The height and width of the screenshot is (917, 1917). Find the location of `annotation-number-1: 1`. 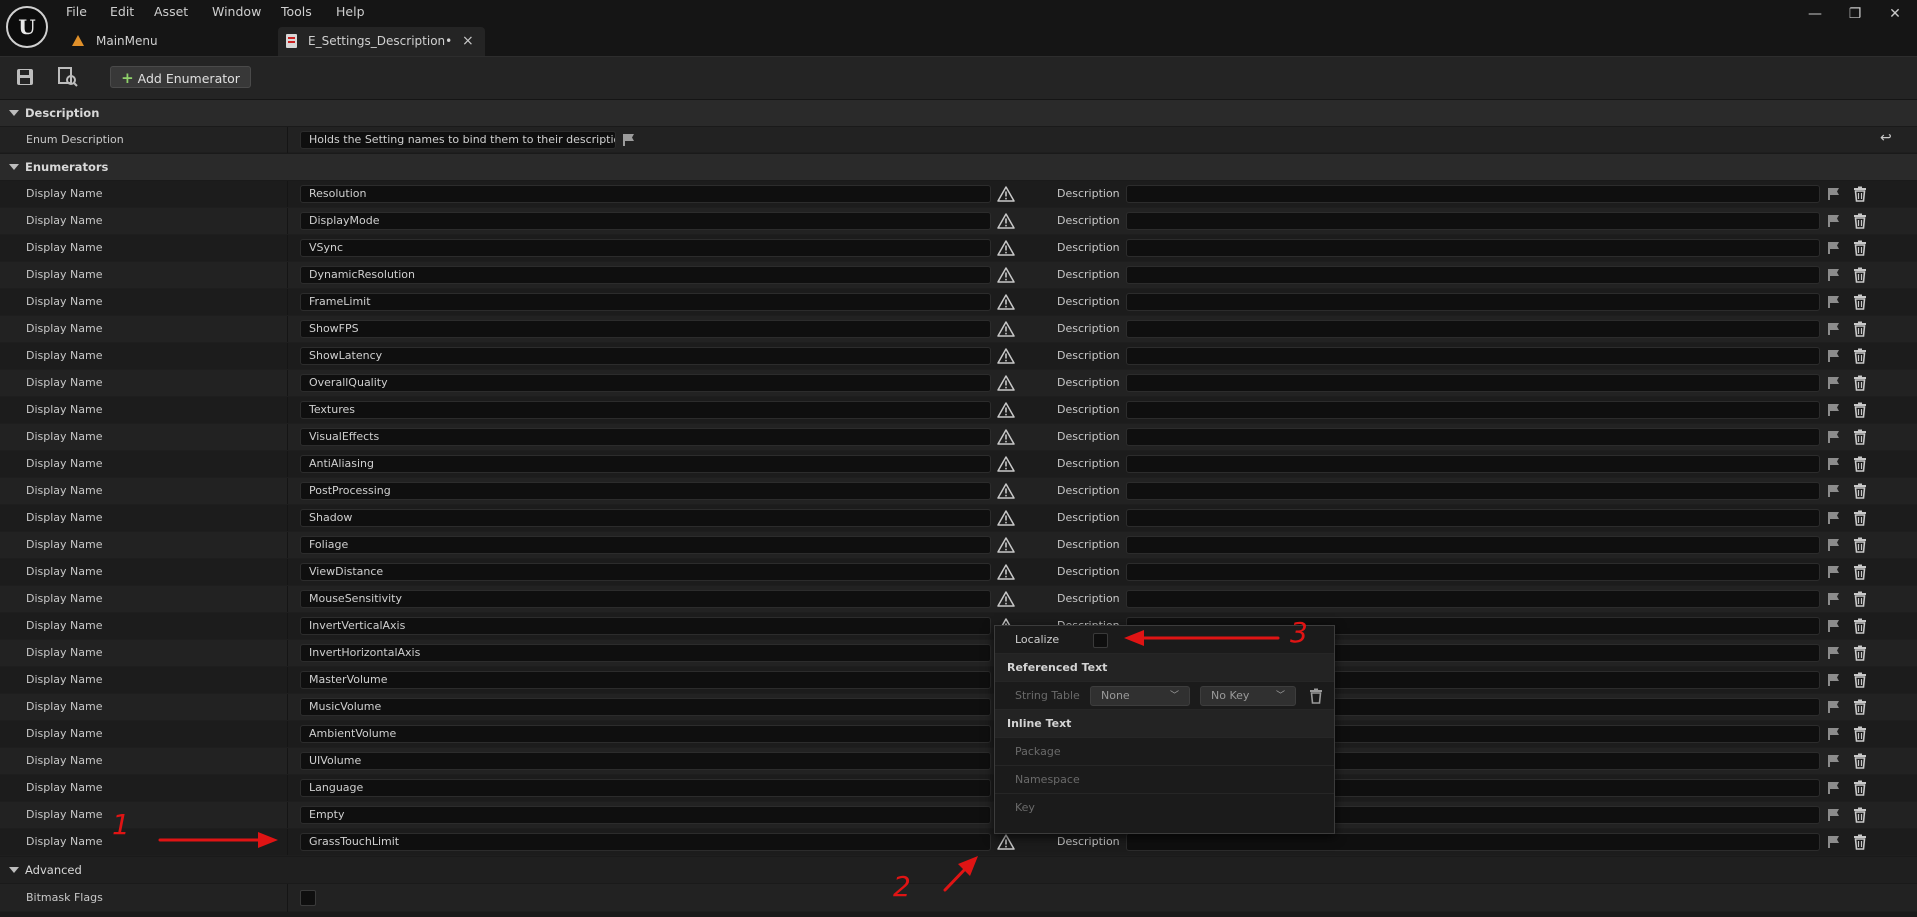

annotation-number-1: 1 is located at coordinates (121, 824).